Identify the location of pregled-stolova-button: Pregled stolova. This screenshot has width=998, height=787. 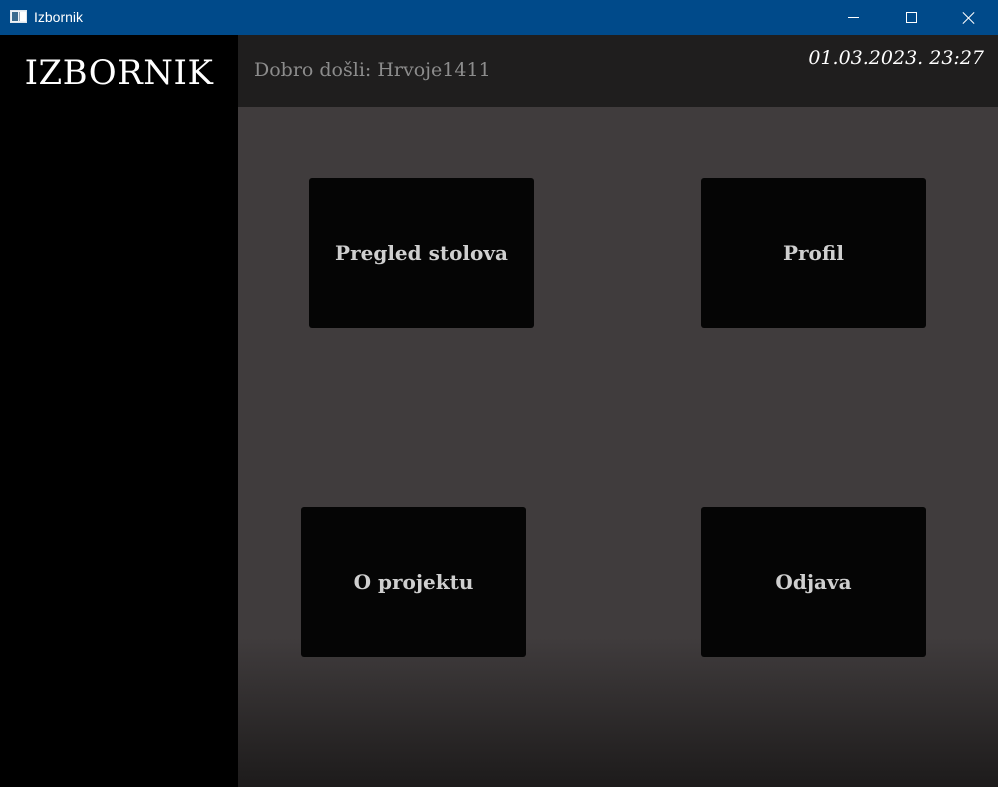
(421, 253).